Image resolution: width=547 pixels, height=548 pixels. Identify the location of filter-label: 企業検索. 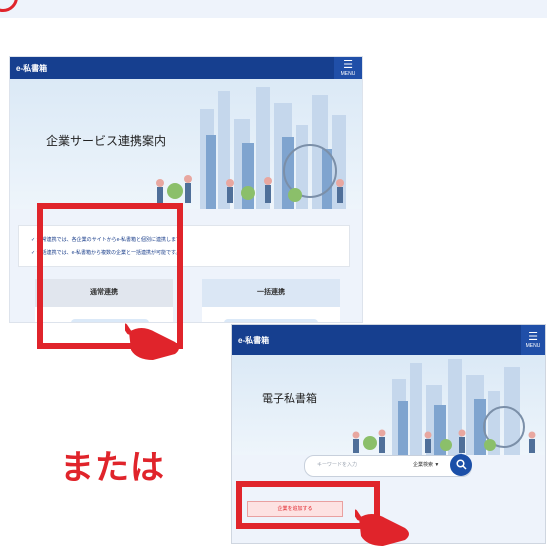
(423, 465).